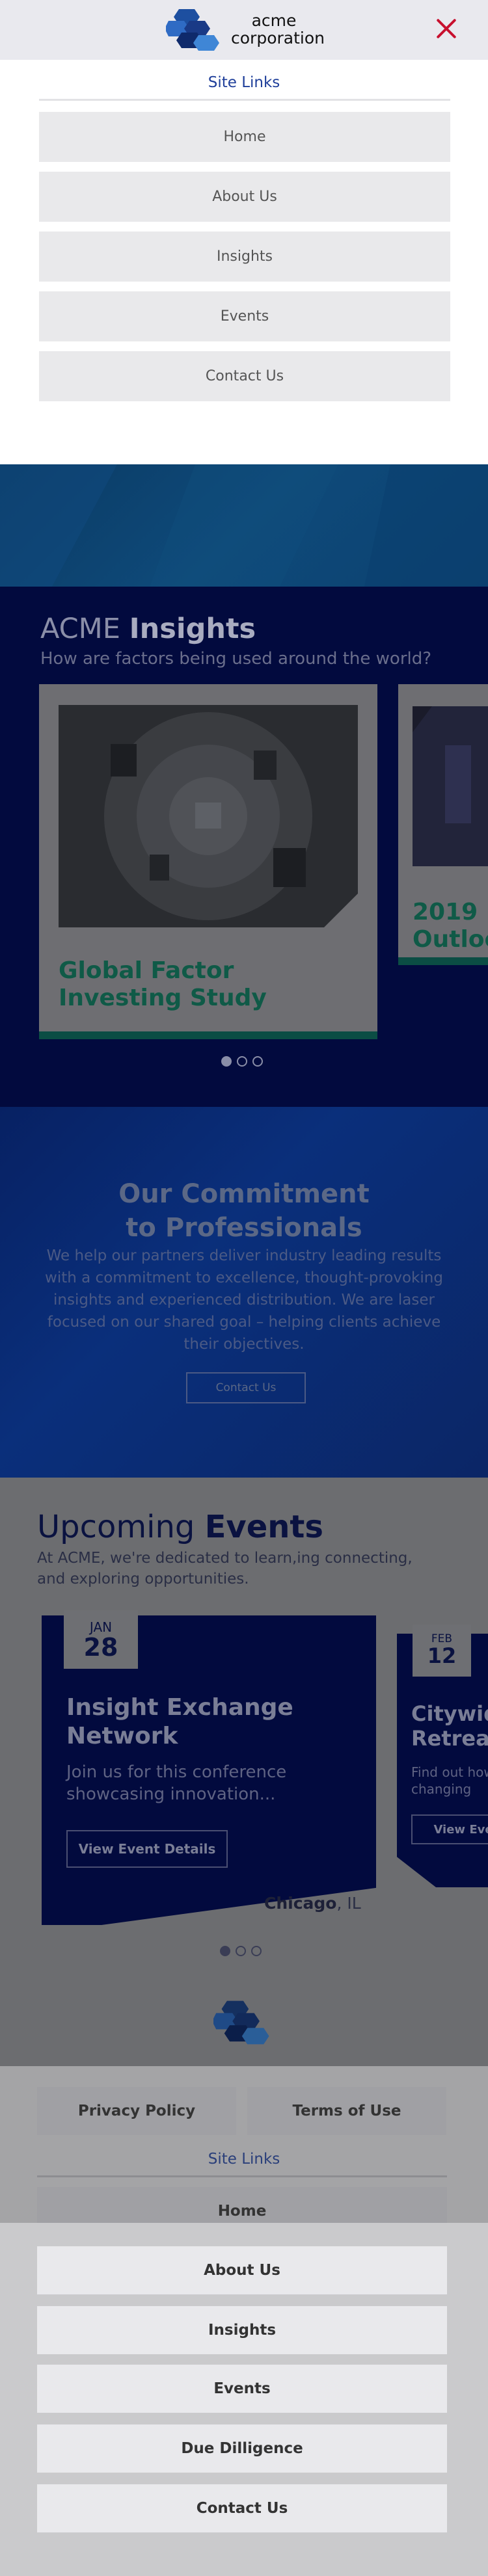 The height and width of the screenshot is (2576, 488). I want to click on events-heading-light: Upcoming, so click(116, 1527).